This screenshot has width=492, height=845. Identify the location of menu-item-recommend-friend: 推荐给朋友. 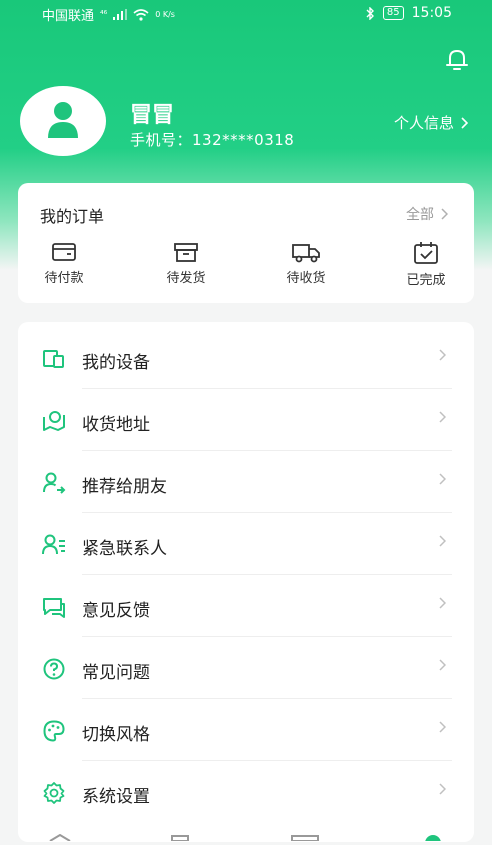
(246, 482).